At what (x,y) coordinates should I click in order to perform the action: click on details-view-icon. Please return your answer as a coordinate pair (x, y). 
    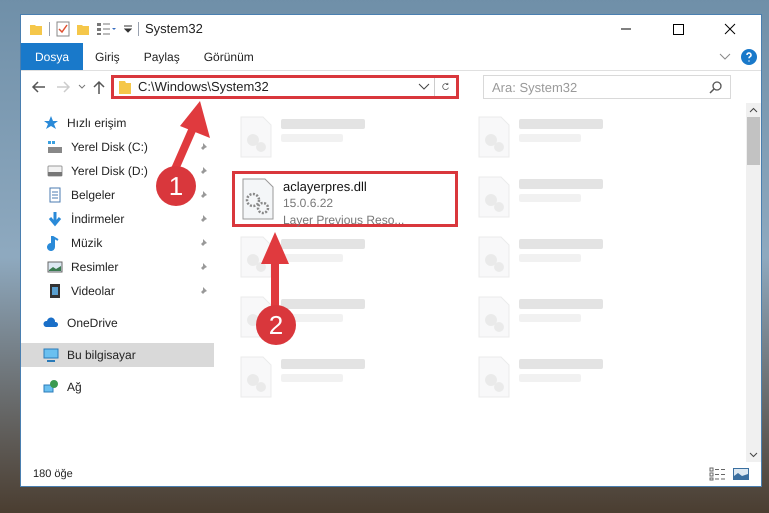
    Looking at the image, I should click on (718, 474).